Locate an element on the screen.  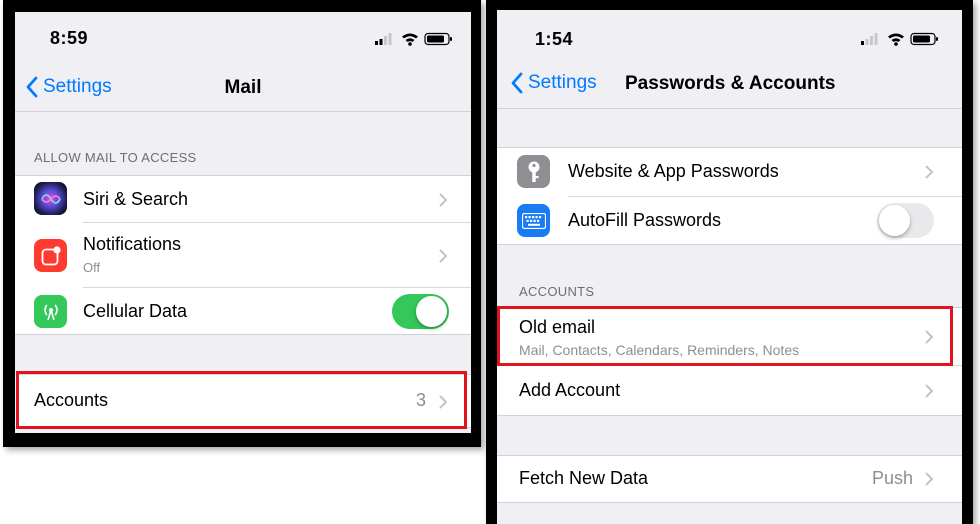
keyboard-icon is located at coordinates (533, 220).